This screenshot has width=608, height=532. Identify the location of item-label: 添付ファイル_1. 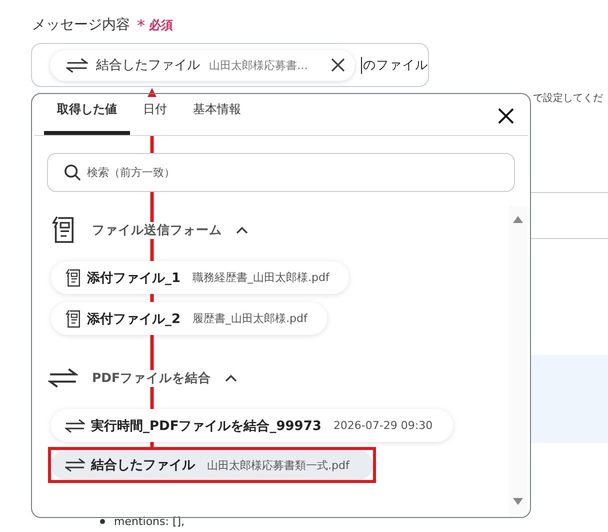
(134, 278).